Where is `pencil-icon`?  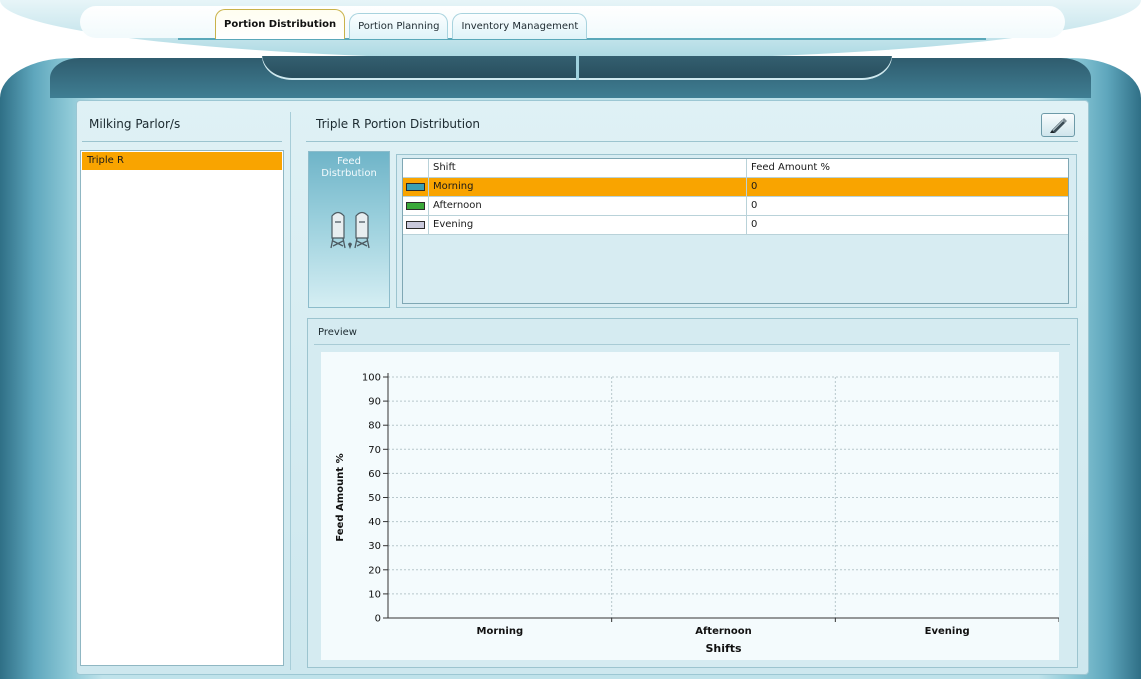
pencil-icon is located at coordinates (1058, 125).